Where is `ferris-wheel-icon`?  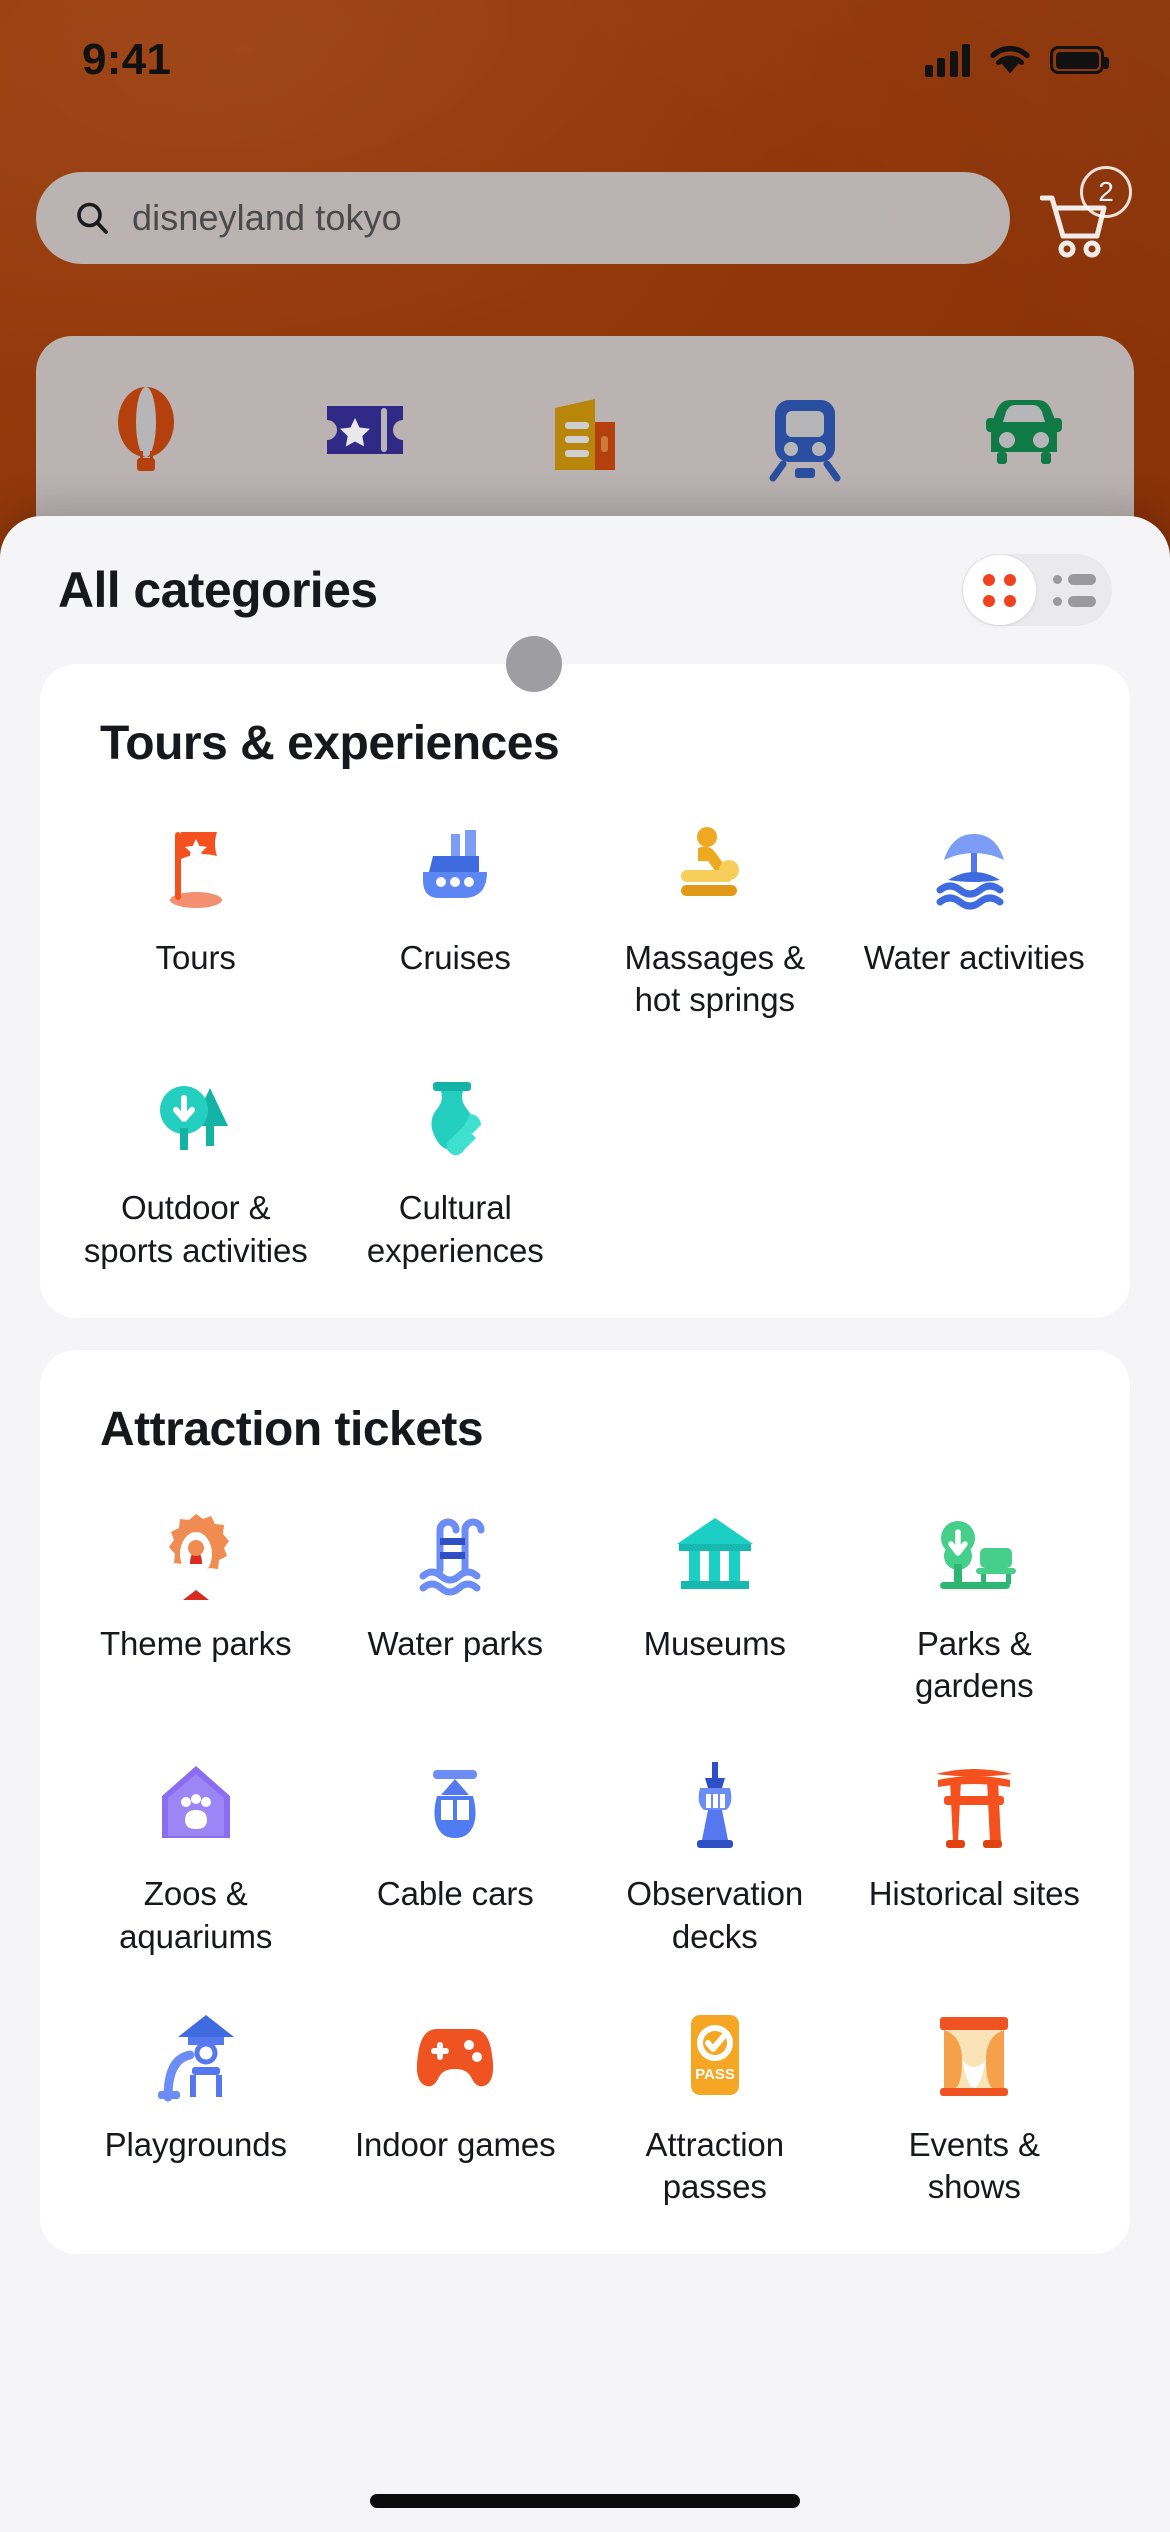 ferris-wheel-icon is located at coordinates (196, 1554).